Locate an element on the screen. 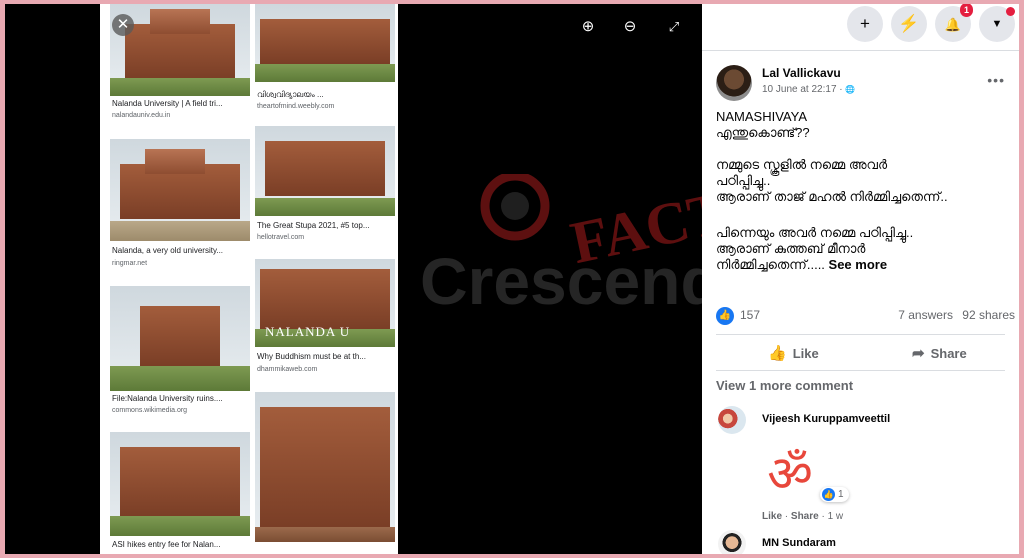  comment-time: 1 w is located at coordinates (836, 516).